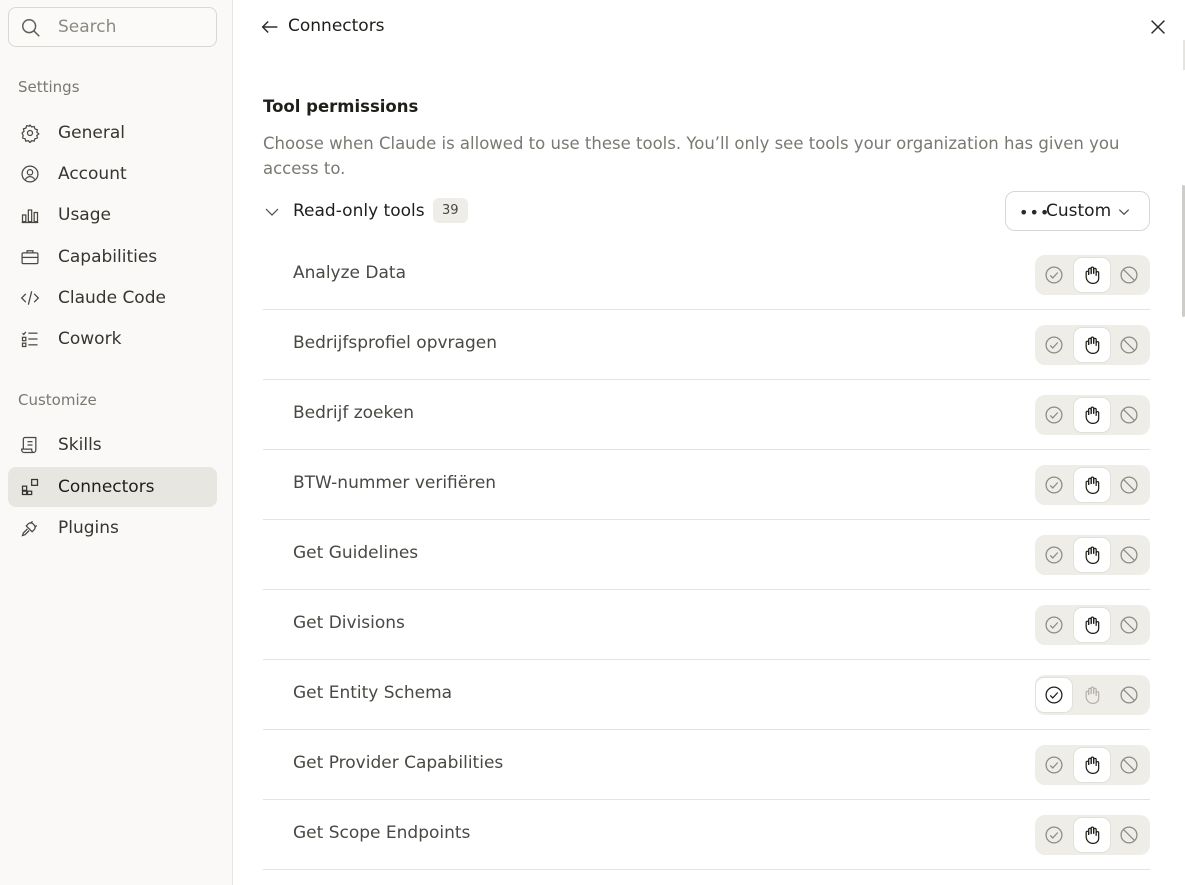 Image resolution: width=1185 pixels, height=885 pixels. I want to click on blocks-icon, so click(30, 487).